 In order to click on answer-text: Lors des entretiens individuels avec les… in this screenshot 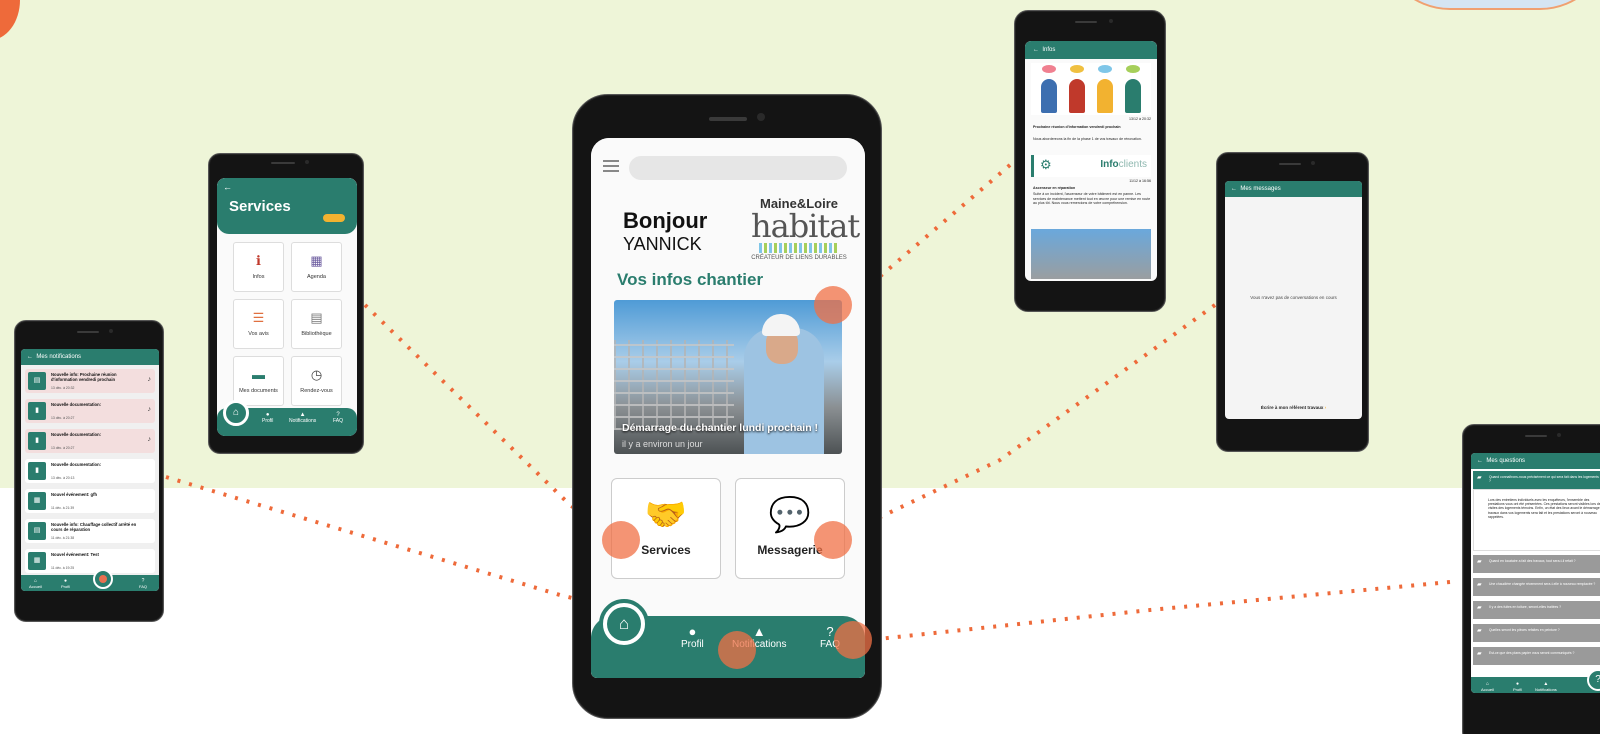, I will do `click(1536, 520)`.